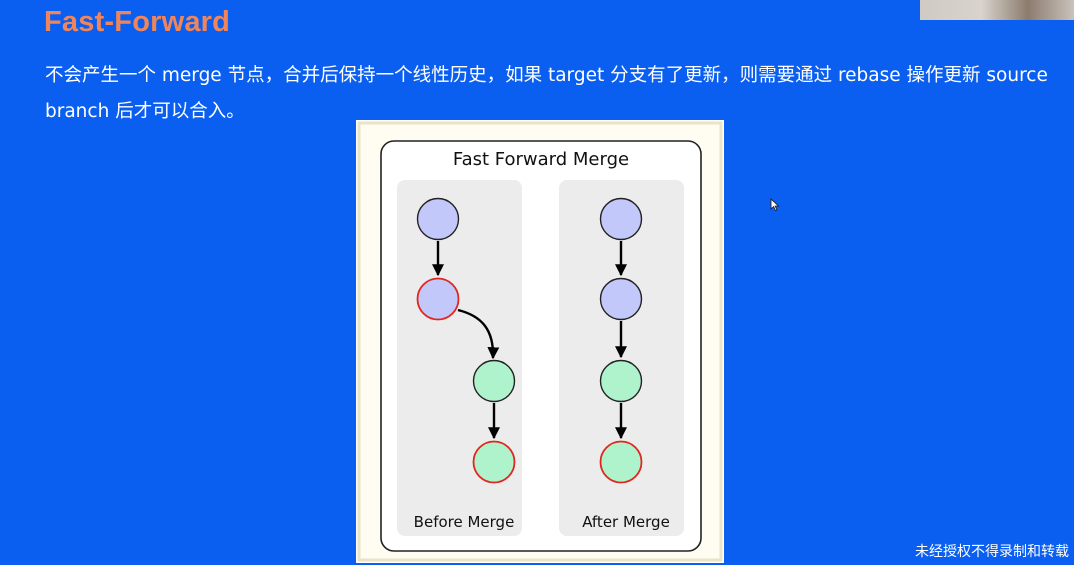  What do you see at coordinates (438, 299) in the screenshot?
I see `commit-node-before-2-target` at bounding box center [438, 299].